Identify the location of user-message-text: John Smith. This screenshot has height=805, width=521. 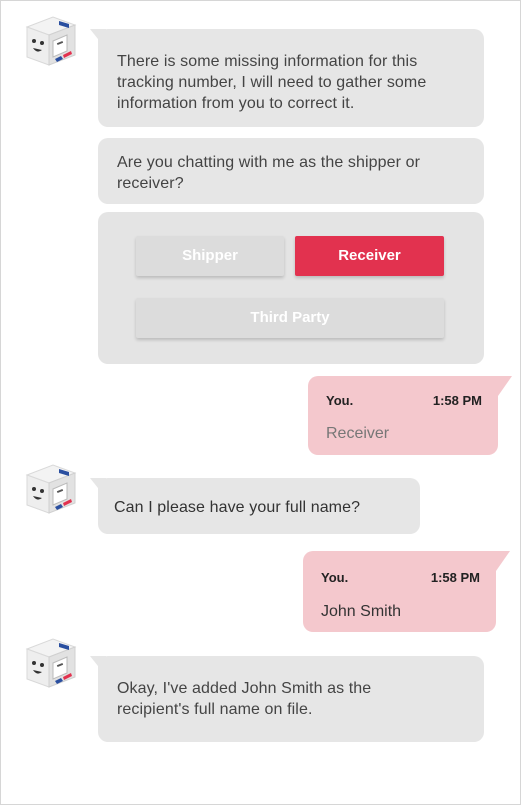
(361, 611).